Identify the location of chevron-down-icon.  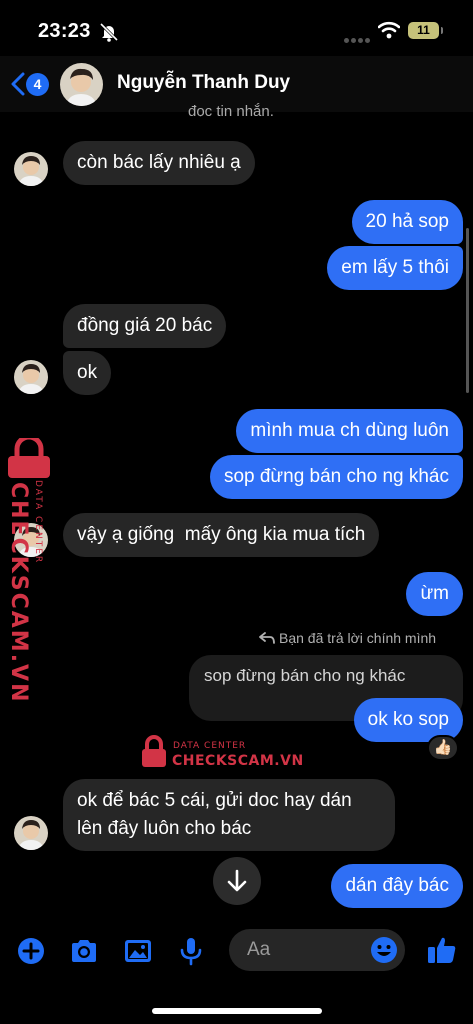
(237, 880).